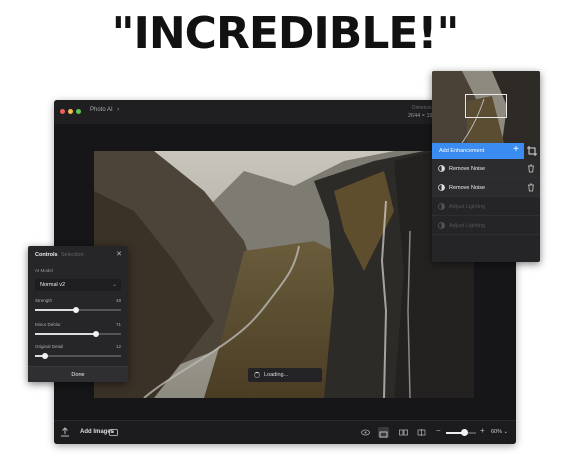 The width and height of the screenshot is (570, 458). Describe the element at coordinates (78, 111) in the screenshot. I see `maximize-window-button` at that location.